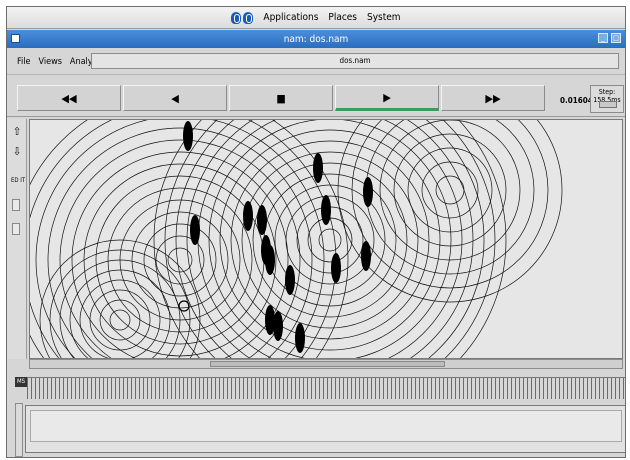  I want to click on tool-strip: ⇧ ⇩ ED IT, so click(17, 239).